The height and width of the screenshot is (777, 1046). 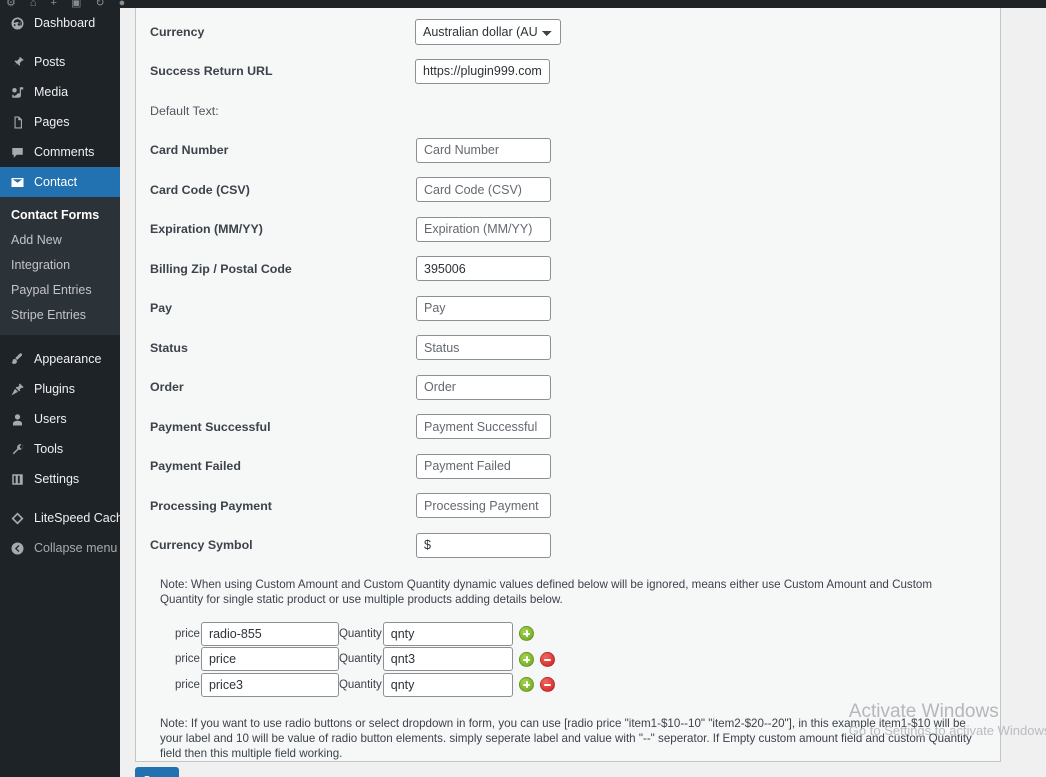 What do you see at coordinates (60, 548) in the screenshot?
I see `collapse-menu-button: Collapse menu` at bounding box center [60, 548].